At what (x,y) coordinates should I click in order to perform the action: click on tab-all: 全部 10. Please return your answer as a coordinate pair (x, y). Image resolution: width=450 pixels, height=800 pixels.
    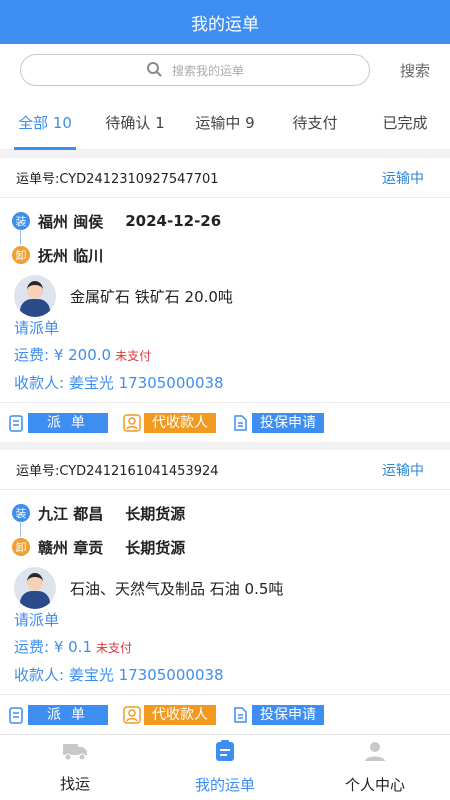
    Looking at the image, I should click on (45, 123).